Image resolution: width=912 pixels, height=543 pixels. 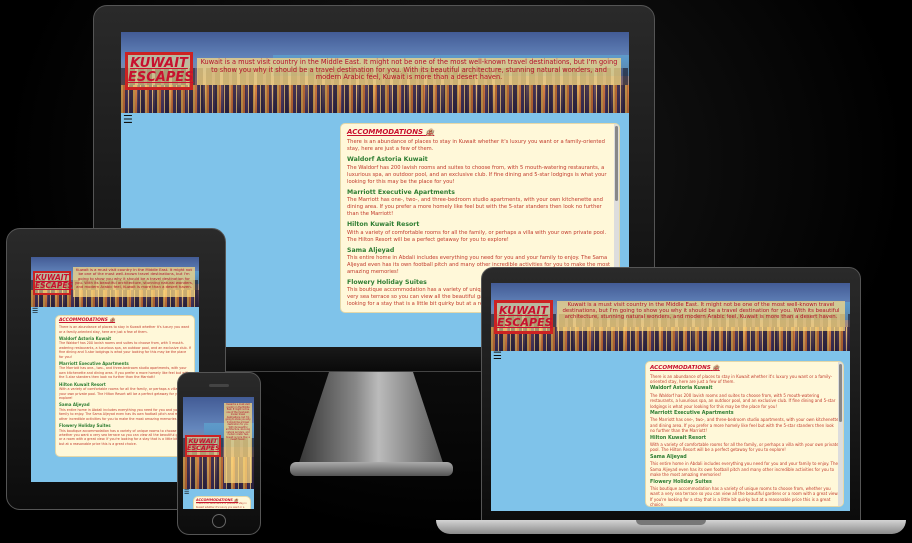 What do you see at coordinates (371, 469) in the screenshot?
I see `monitor-foot` at bounding box center [371, 469].